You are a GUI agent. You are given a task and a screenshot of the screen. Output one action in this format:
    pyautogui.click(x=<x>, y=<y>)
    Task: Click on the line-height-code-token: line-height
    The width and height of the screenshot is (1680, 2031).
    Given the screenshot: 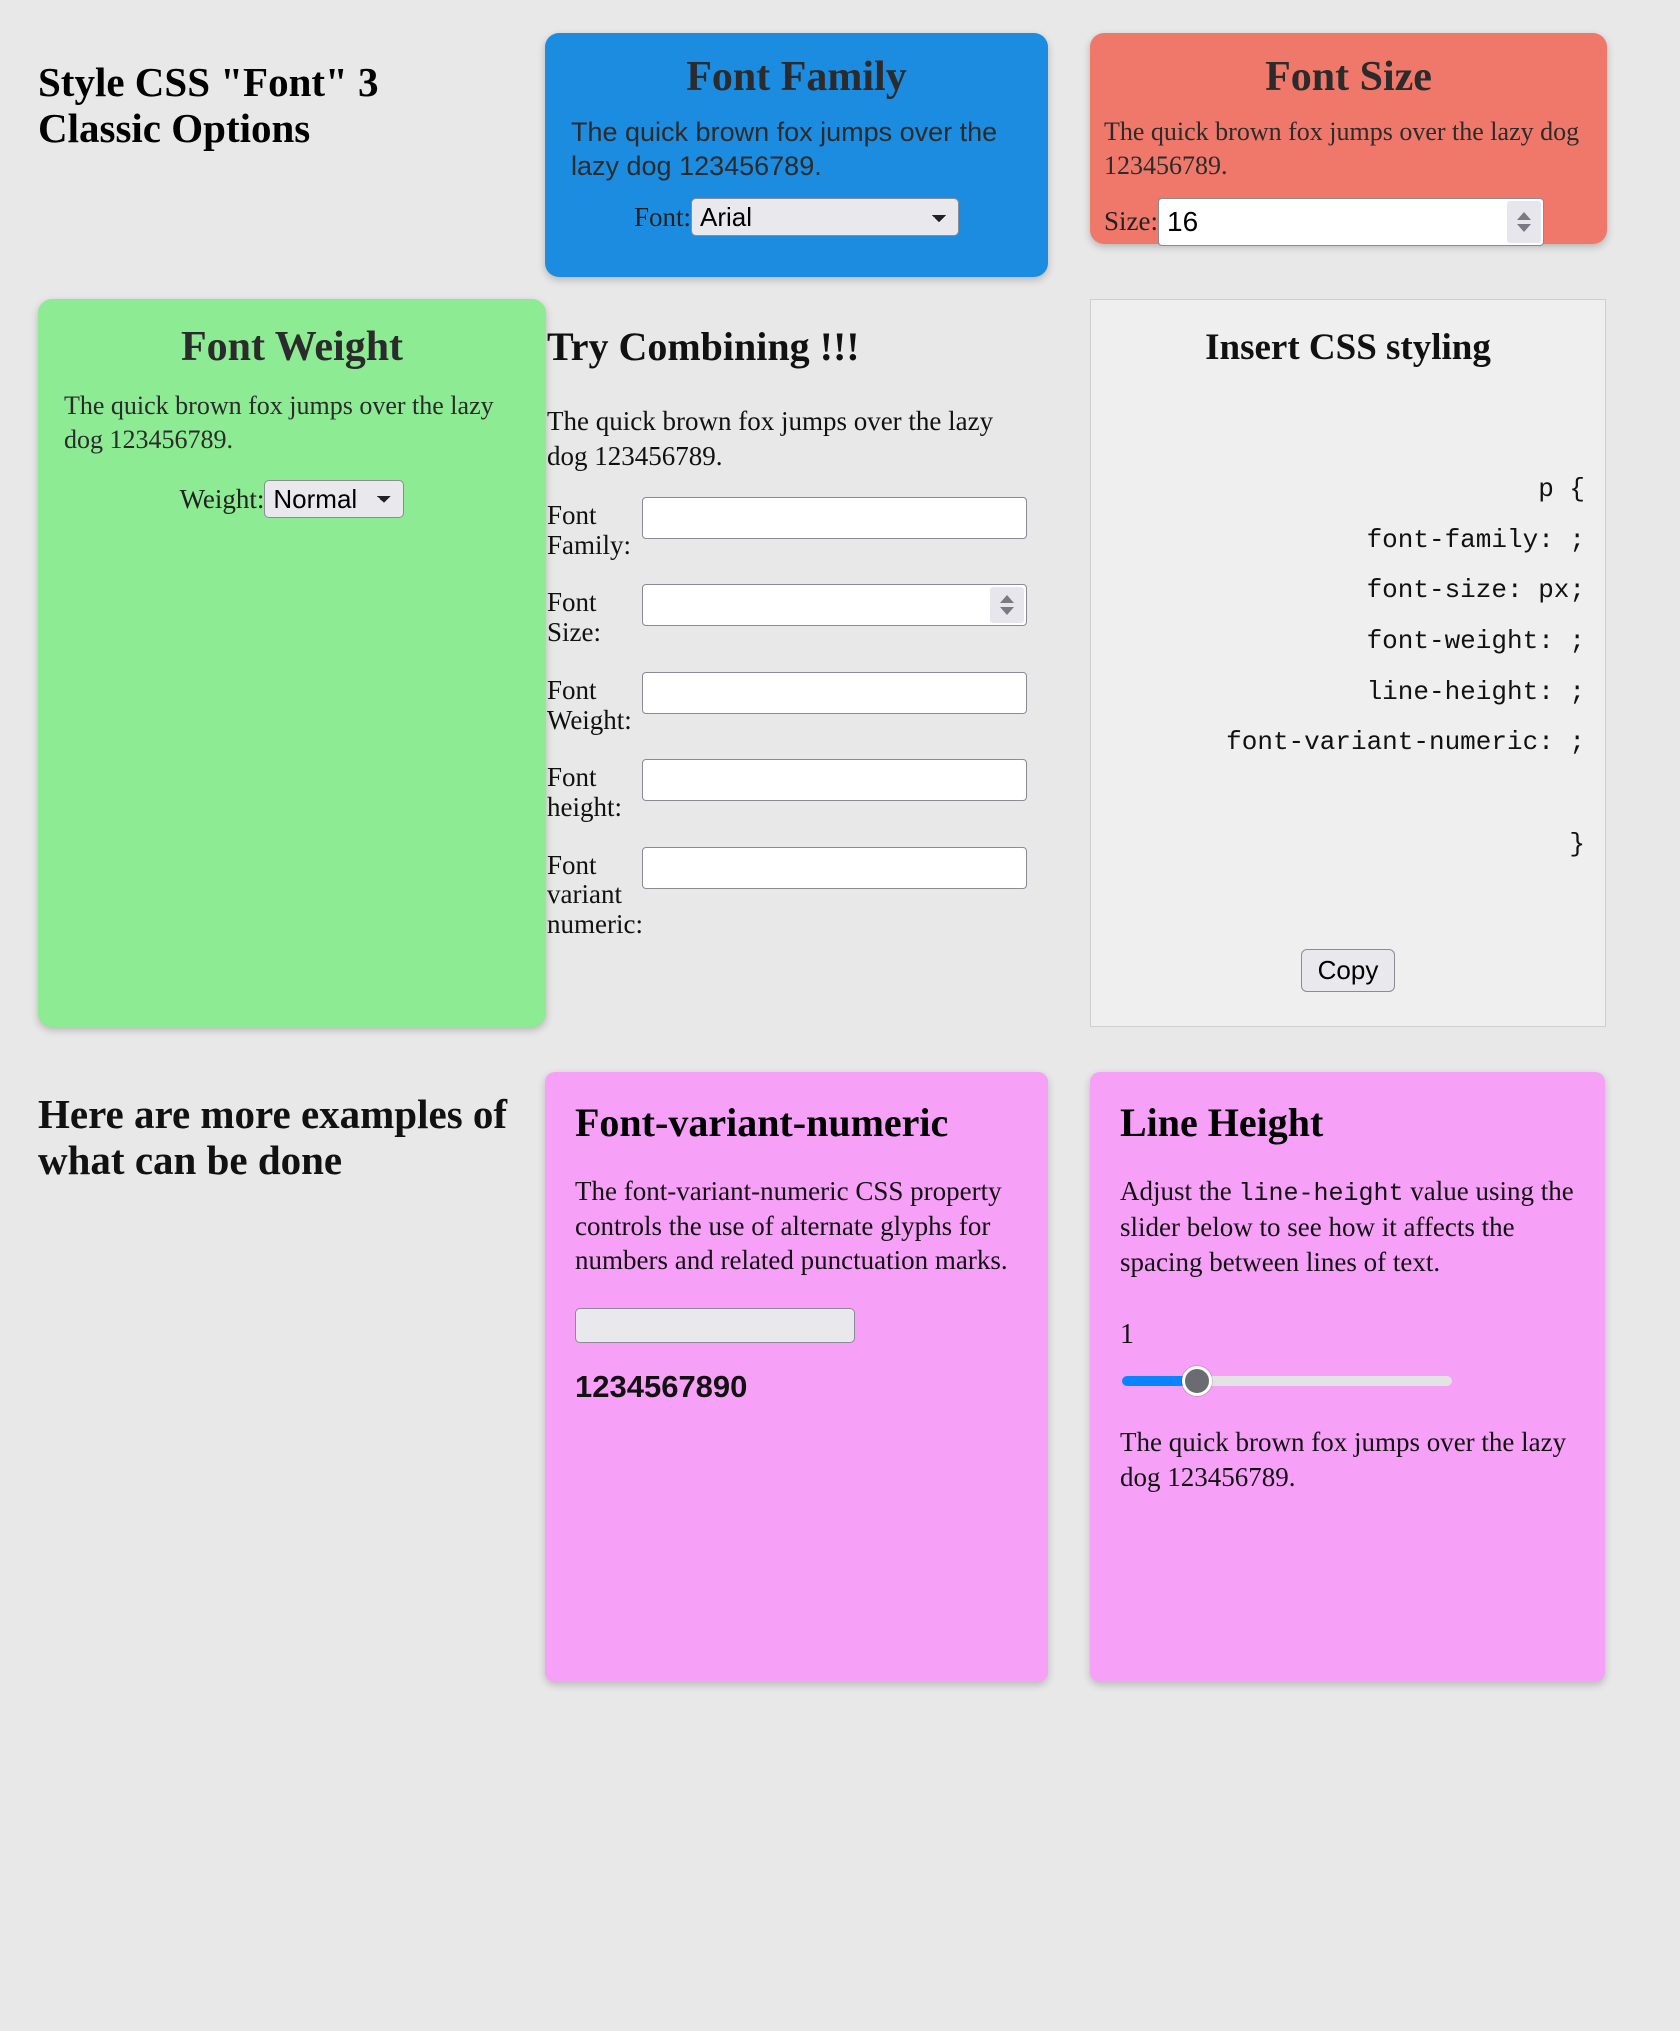 What is the action you would take?
    pyautogui.click(x=1321, y=1193)
    